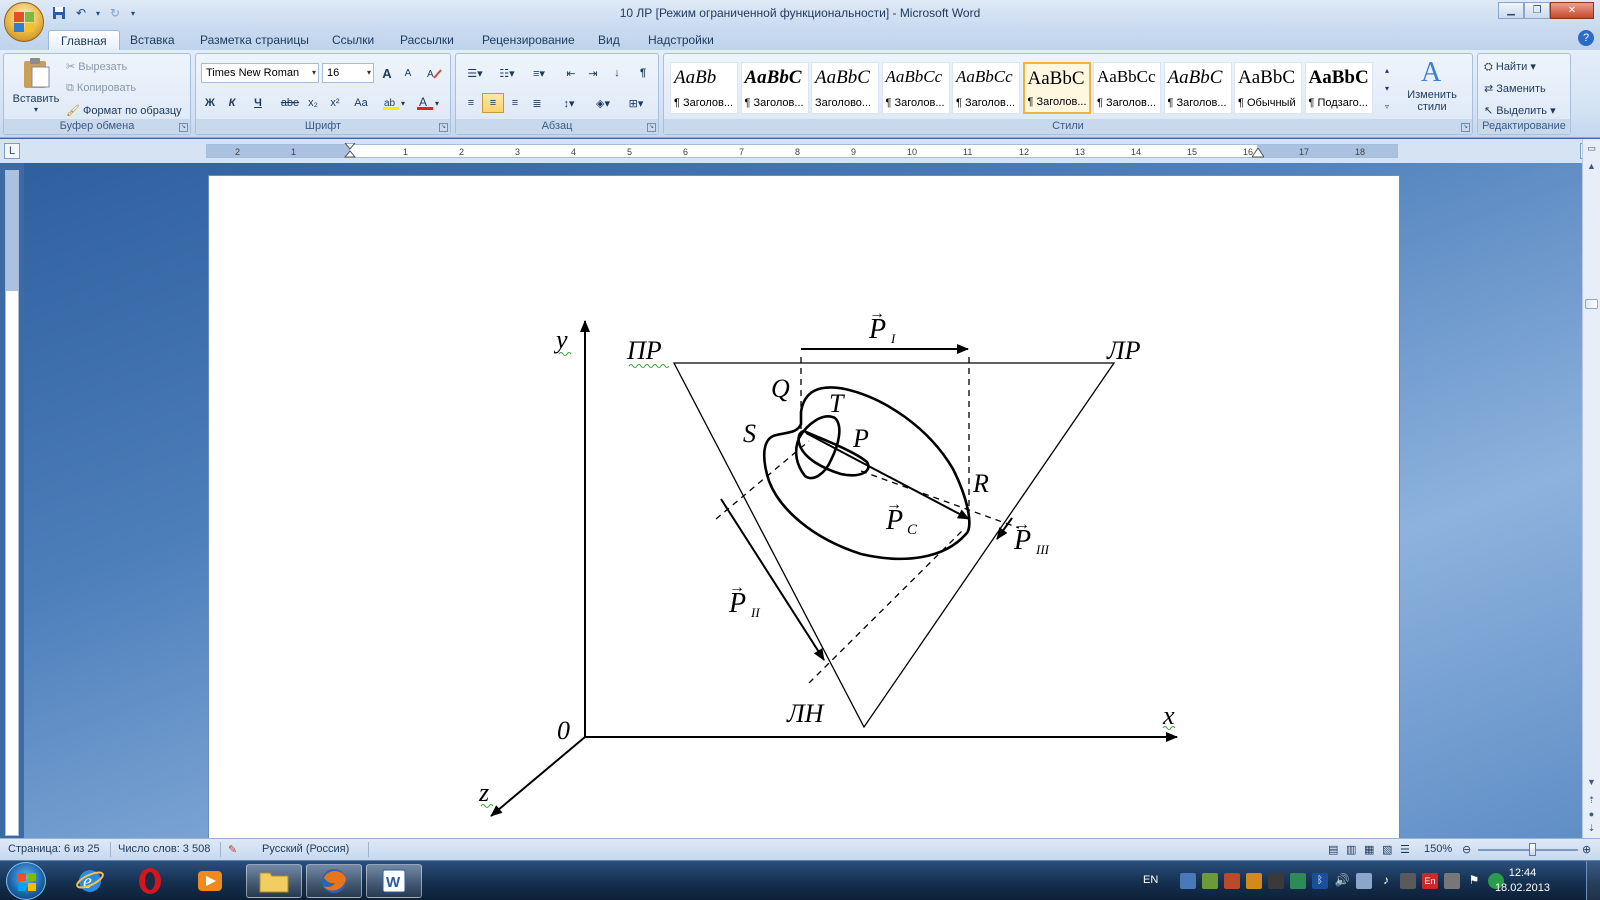  What do you see at coordinates (183, 127) in the screenshot?
I see `clipboard-launcher-icon: ↘` at bounding box center [183, 127].